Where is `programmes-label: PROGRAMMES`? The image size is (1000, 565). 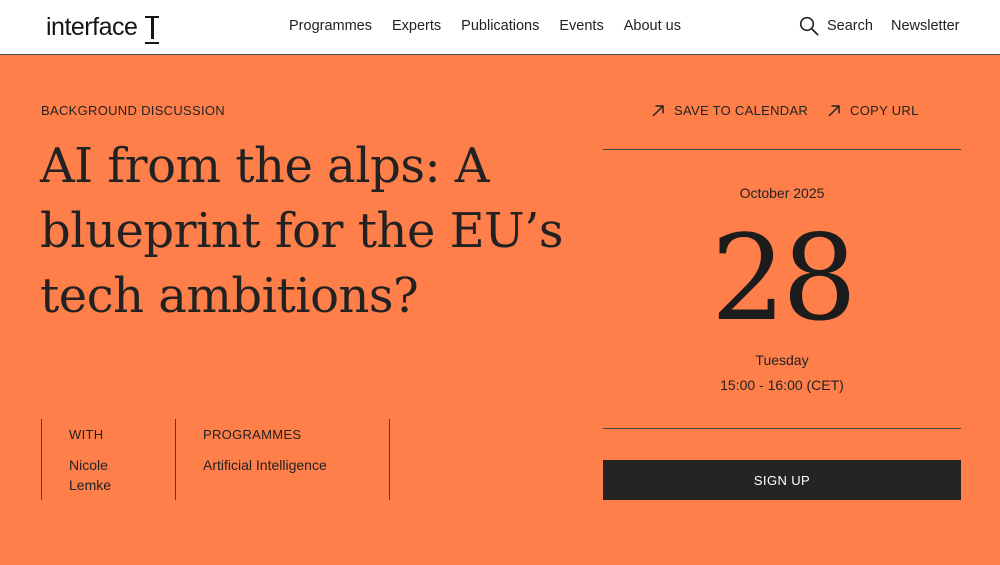
programmes-label: PROGRAMMES is located at coordinates (252, 434).